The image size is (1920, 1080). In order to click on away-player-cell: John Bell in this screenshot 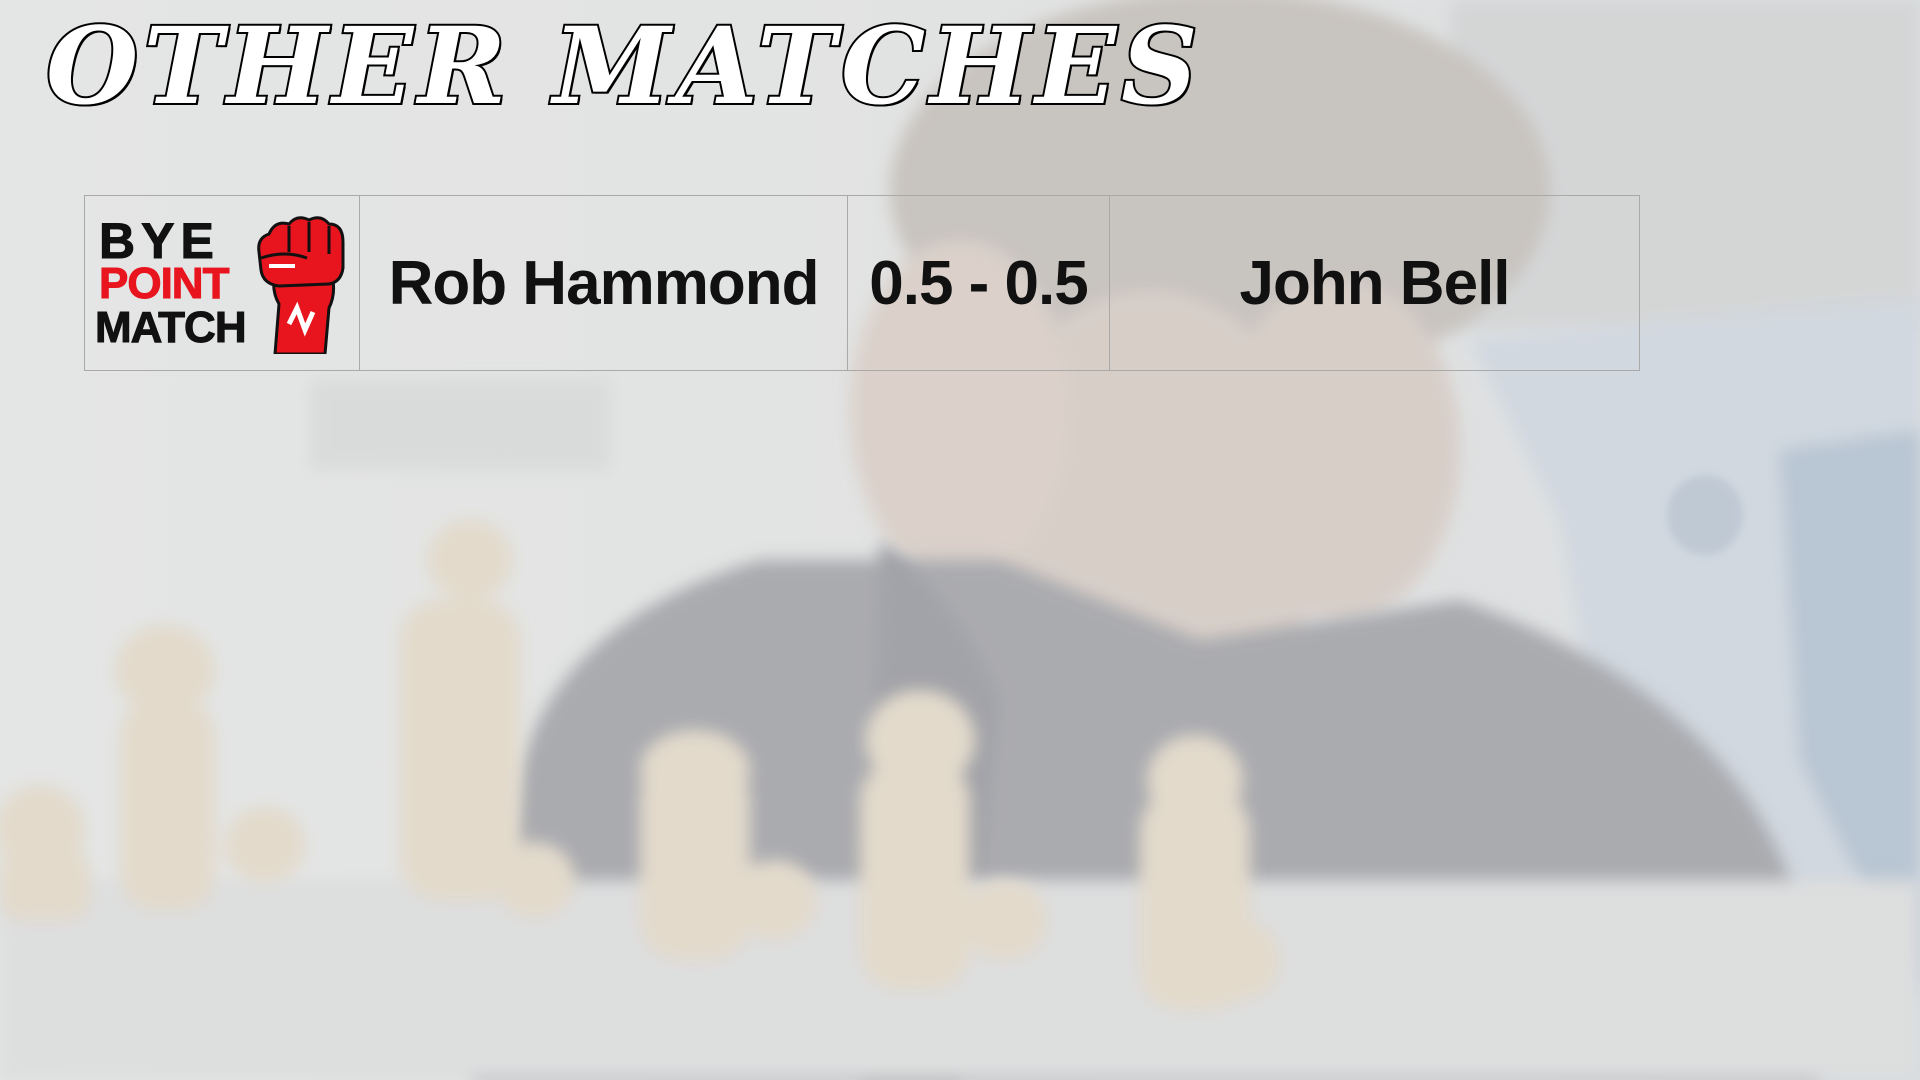, I will do `click(1374, 283)`.